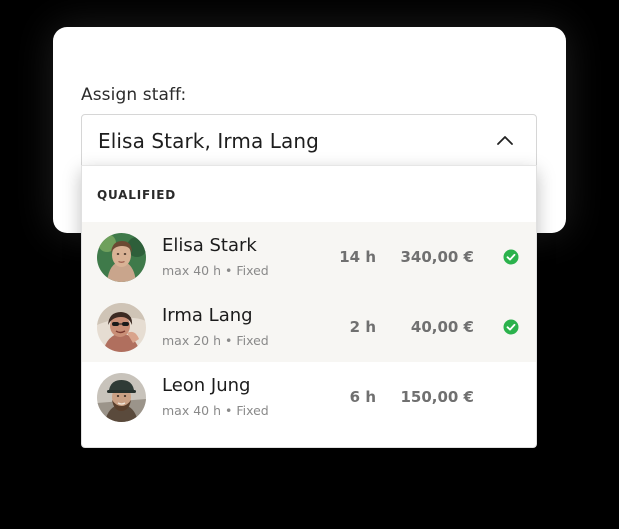 The image size is (619, 529). I want to click on staff-hours: 6 h, so click(362, 397).